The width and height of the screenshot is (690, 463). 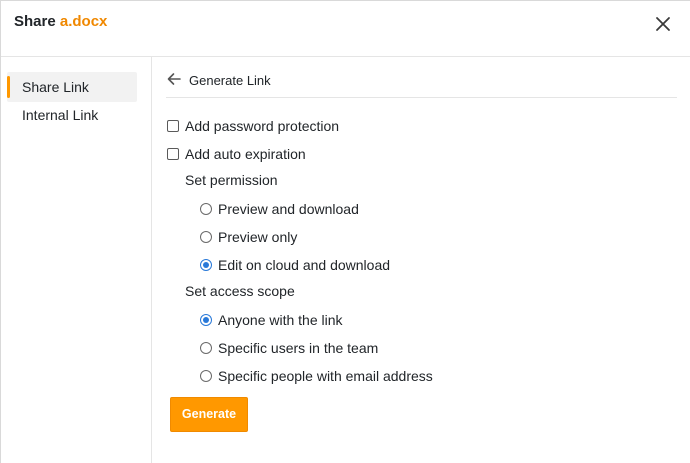 I want to click on permission-choice-label: Edit on cloud and download, so click(x=304, y=265).